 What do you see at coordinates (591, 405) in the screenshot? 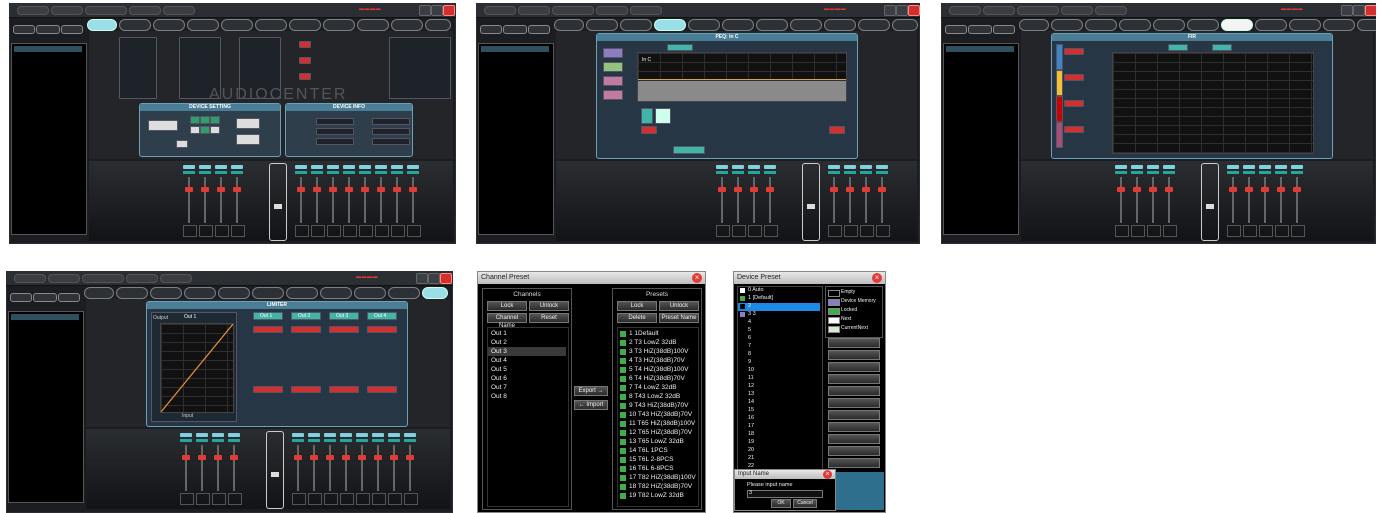
I see `import-button: ← Import` at bounding box center [591, 405].